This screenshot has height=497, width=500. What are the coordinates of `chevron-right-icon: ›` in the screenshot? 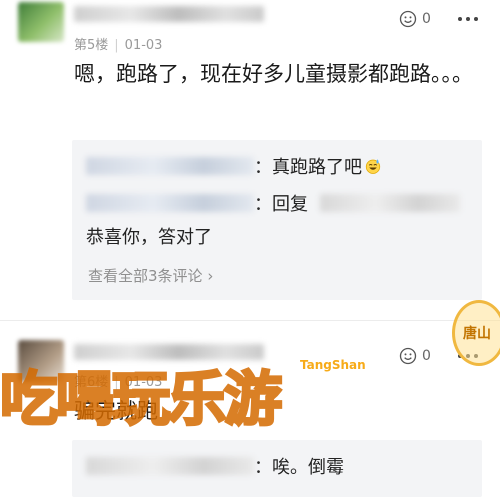 It's located at (208, 276).